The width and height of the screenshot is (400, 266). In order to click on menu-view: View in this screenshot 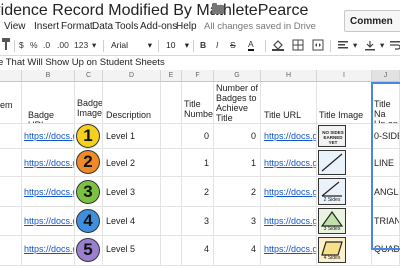, I will do `click(15, 26)`.